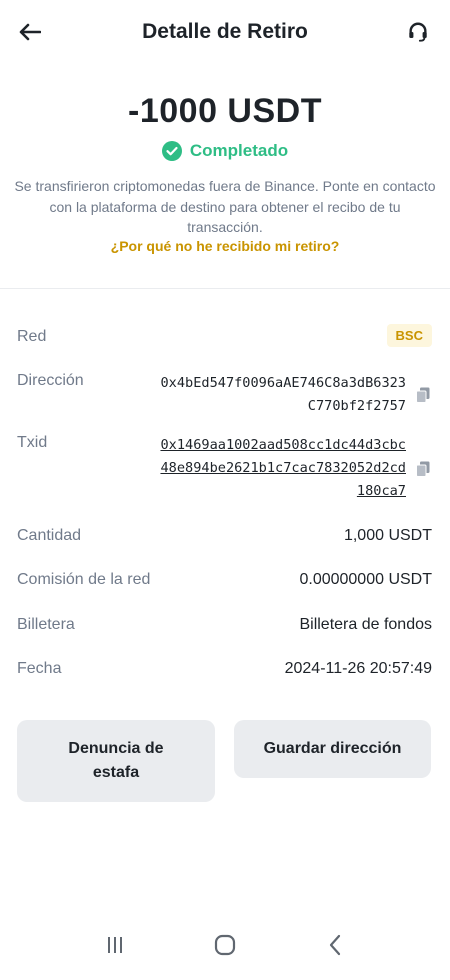 The width and height of the screenshot is (450, 980). What do you see at coordinates (224, 539) in the screenshot?
I see `quantity-row: Cantidad 1,000 USDT` at bounding box center [224, 539].